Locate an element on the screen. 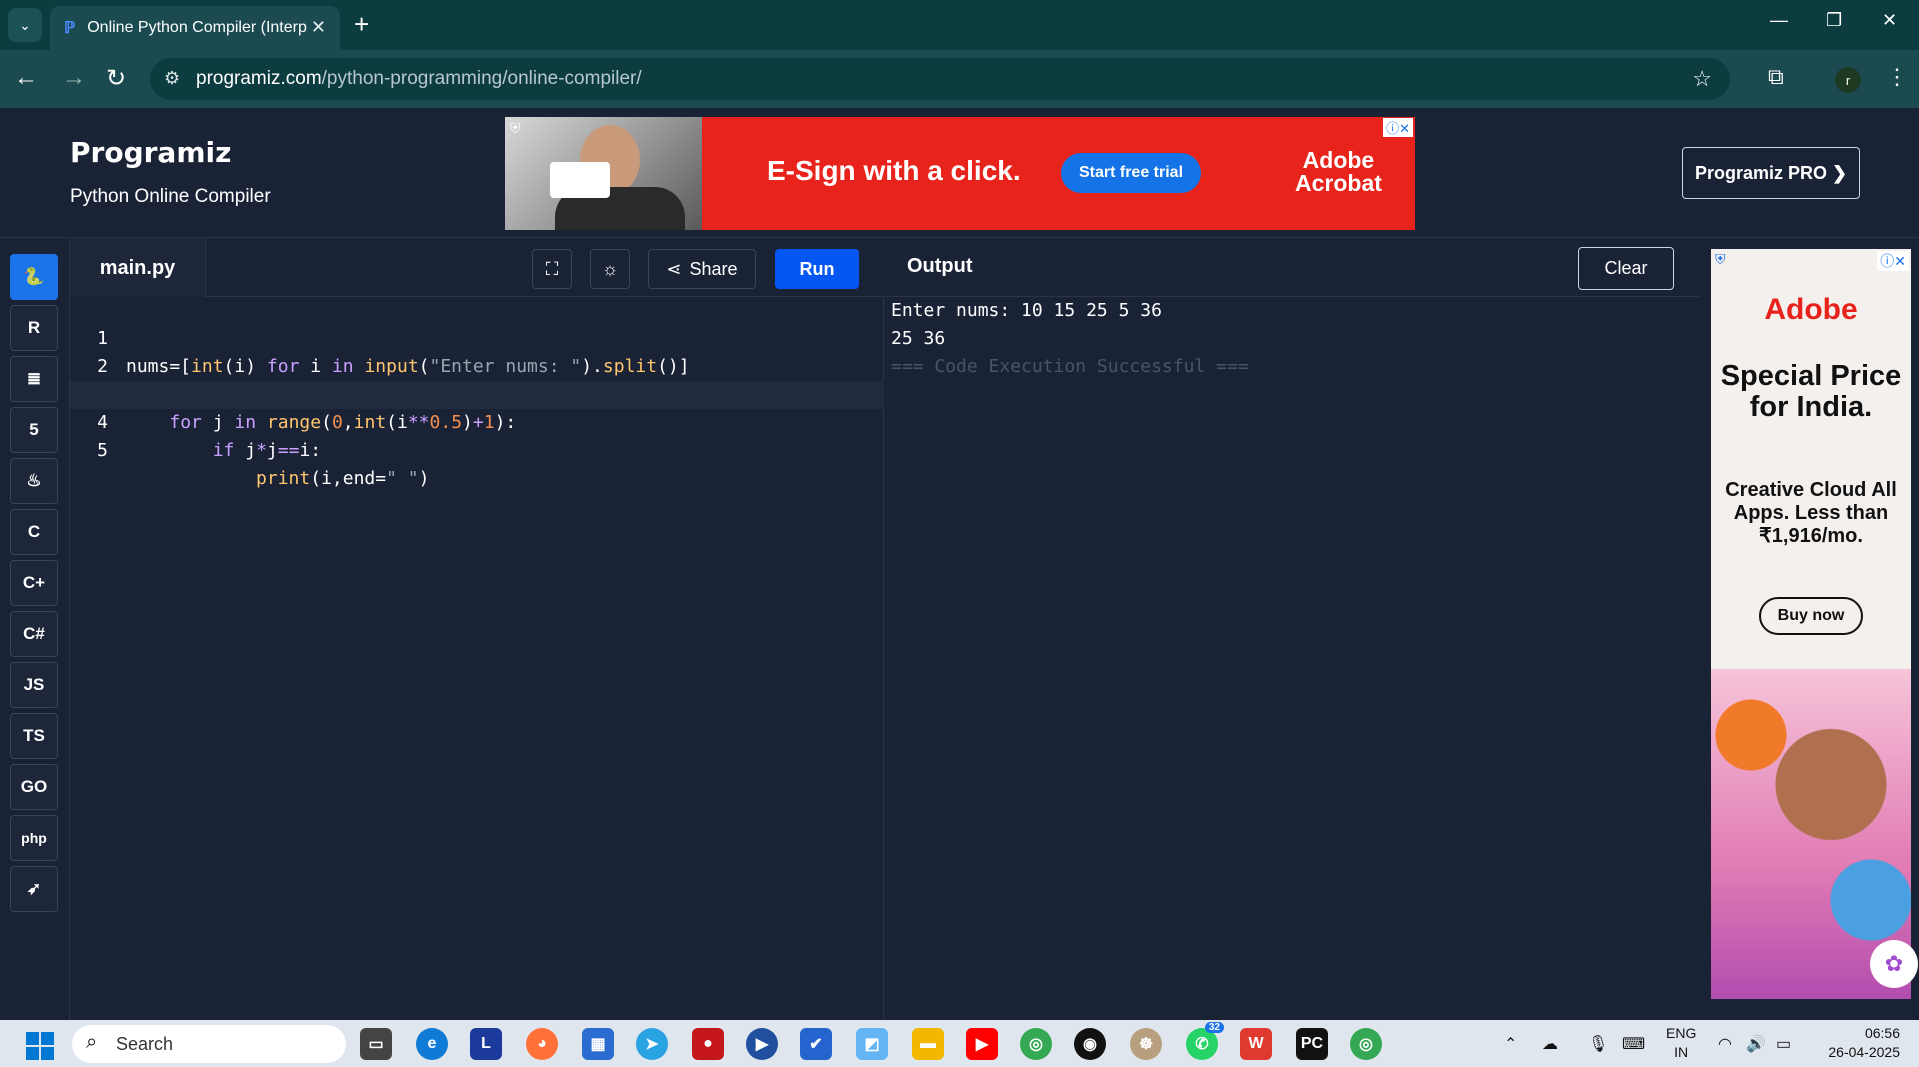 This screenshot has height=1067, width=1919. media-player-icon: ▶ is located at coordinates (762, 1044).